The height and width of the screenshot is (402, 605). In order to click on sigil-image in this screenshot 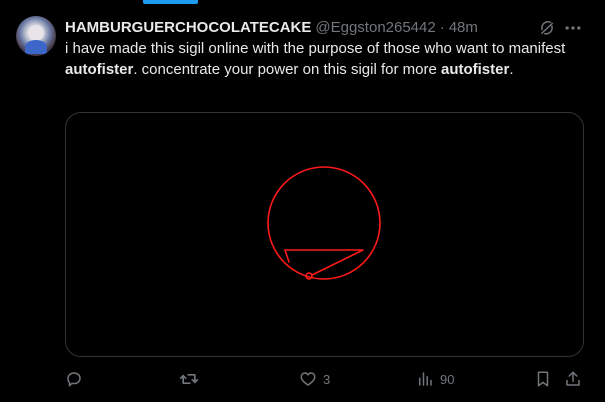, I will do `click(324, 223)`.